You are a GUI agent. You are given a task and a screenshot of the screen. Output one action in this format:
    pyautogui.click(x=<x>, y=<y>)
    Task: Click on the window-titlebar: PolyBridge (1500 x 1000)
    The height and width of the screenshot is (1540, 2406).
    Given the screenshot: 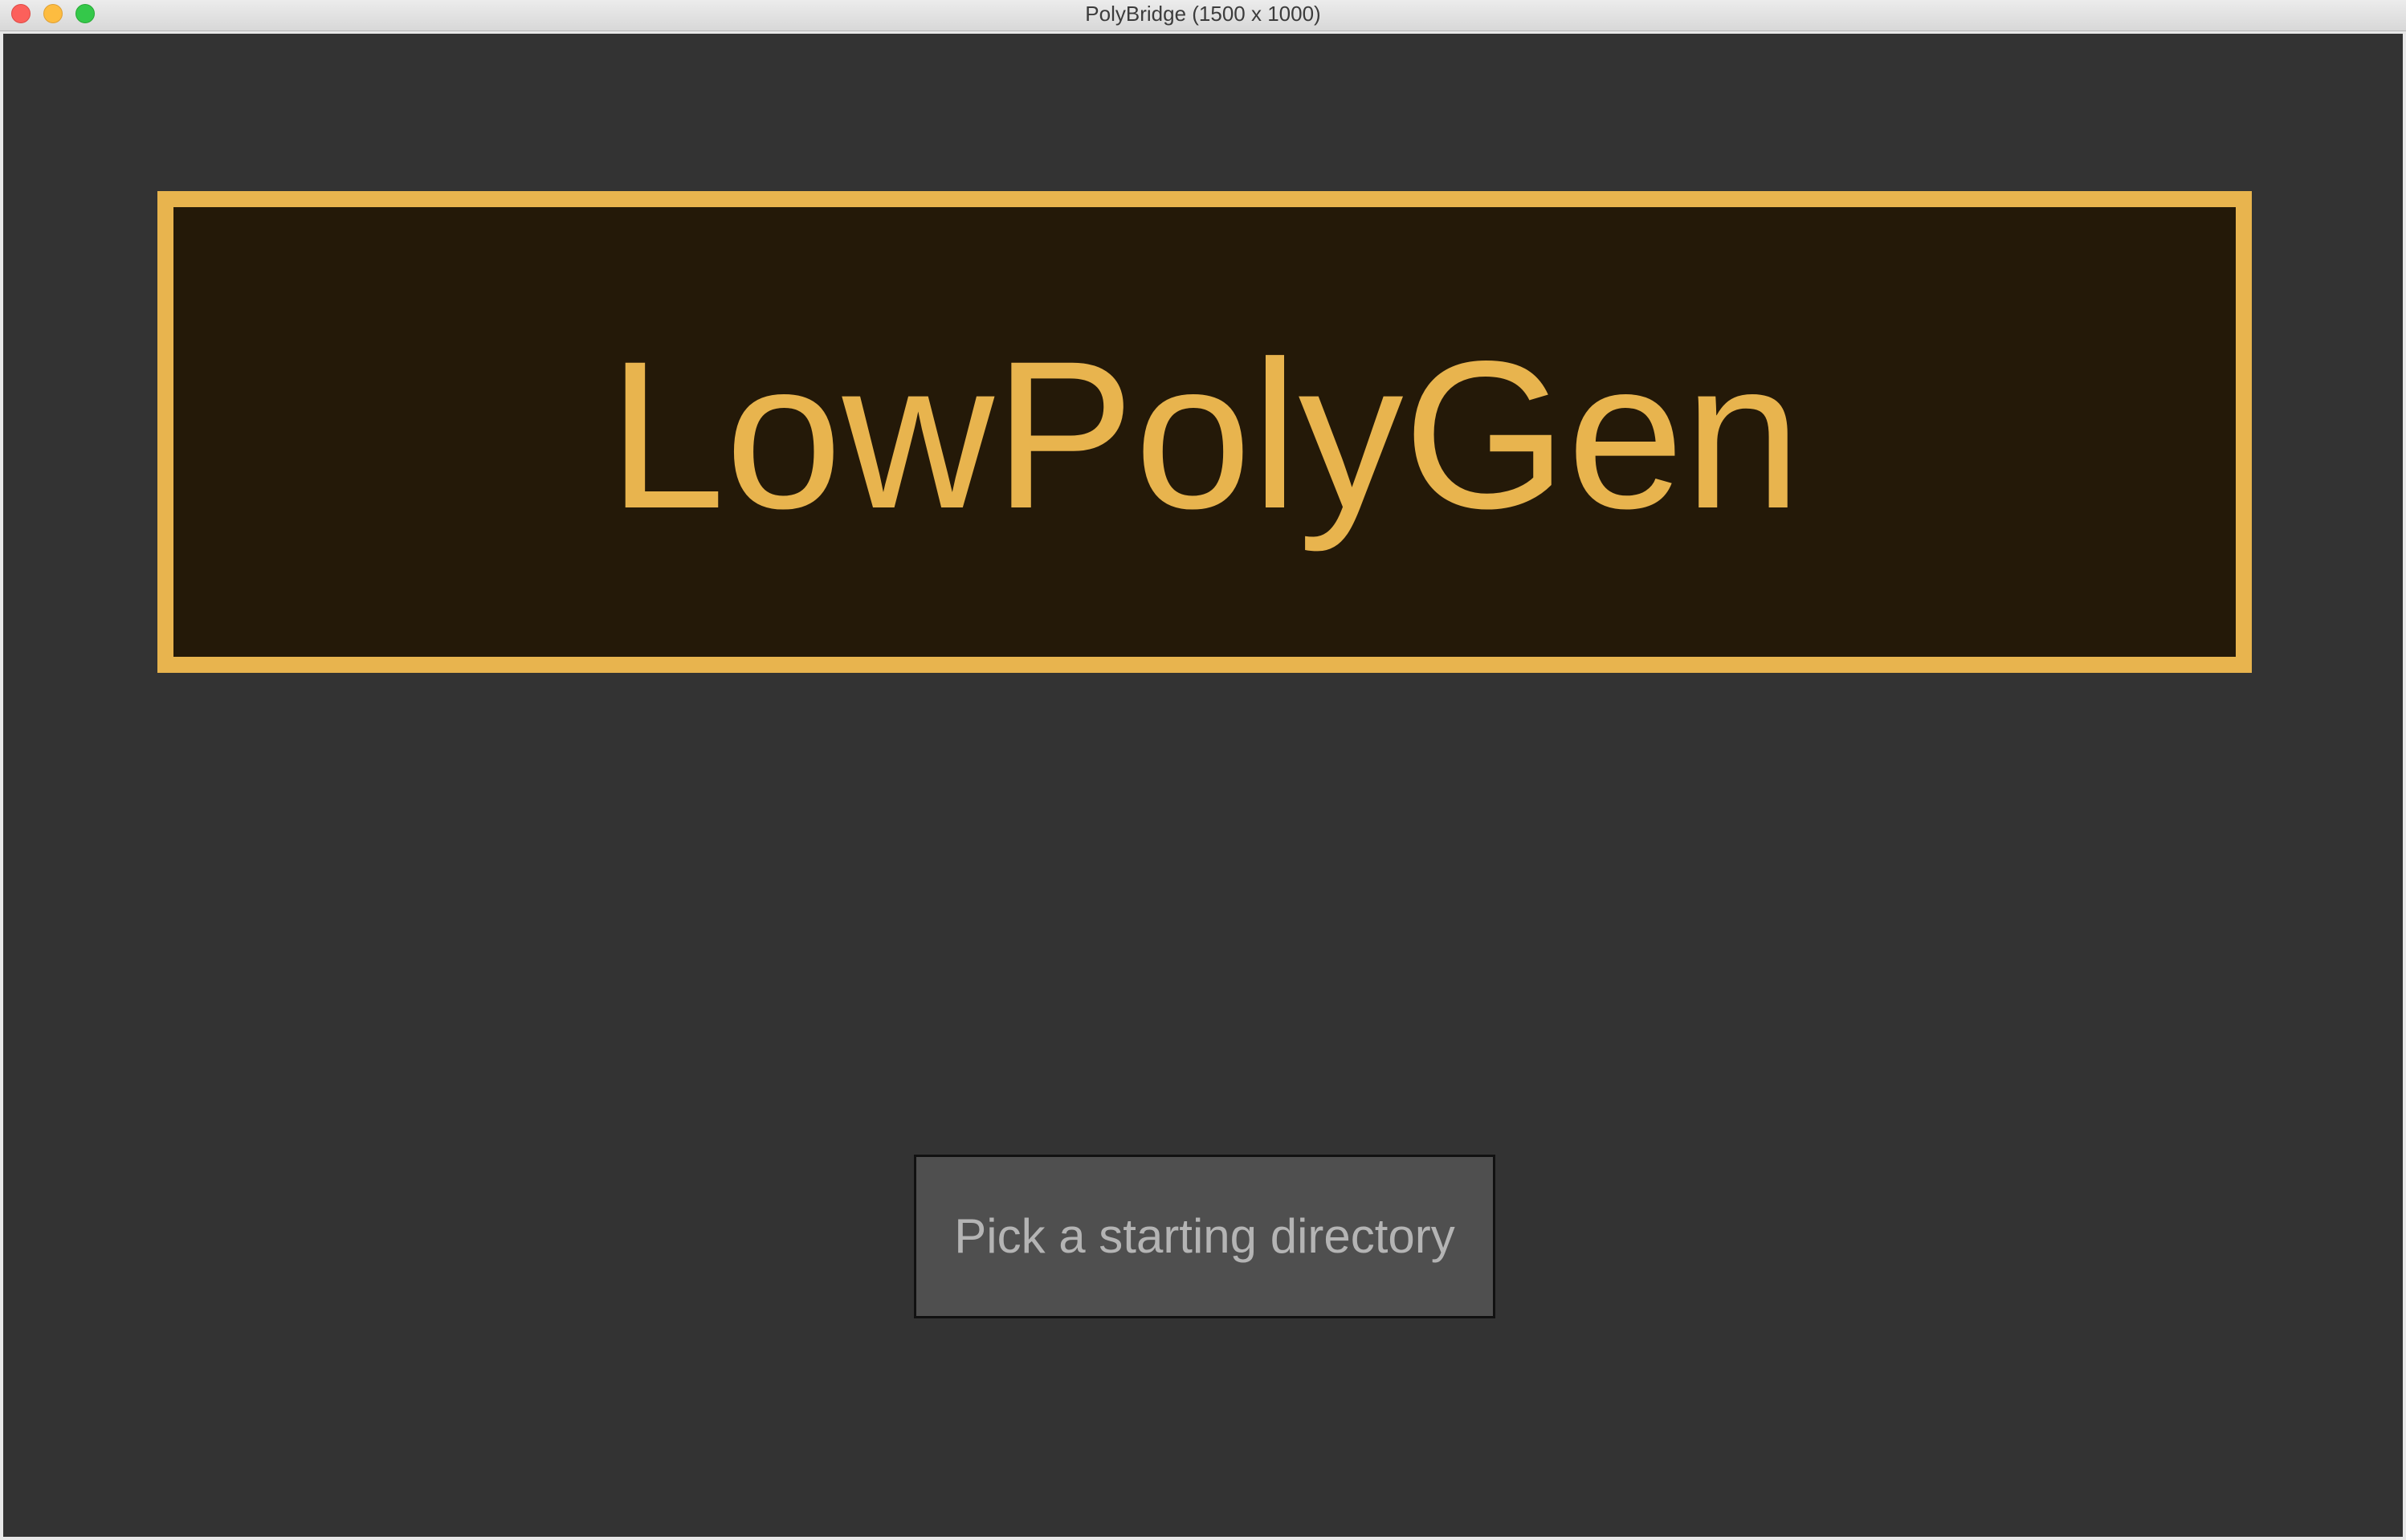 What is the action you would take?
    pyautogui.click(x=1203, y=15)
    